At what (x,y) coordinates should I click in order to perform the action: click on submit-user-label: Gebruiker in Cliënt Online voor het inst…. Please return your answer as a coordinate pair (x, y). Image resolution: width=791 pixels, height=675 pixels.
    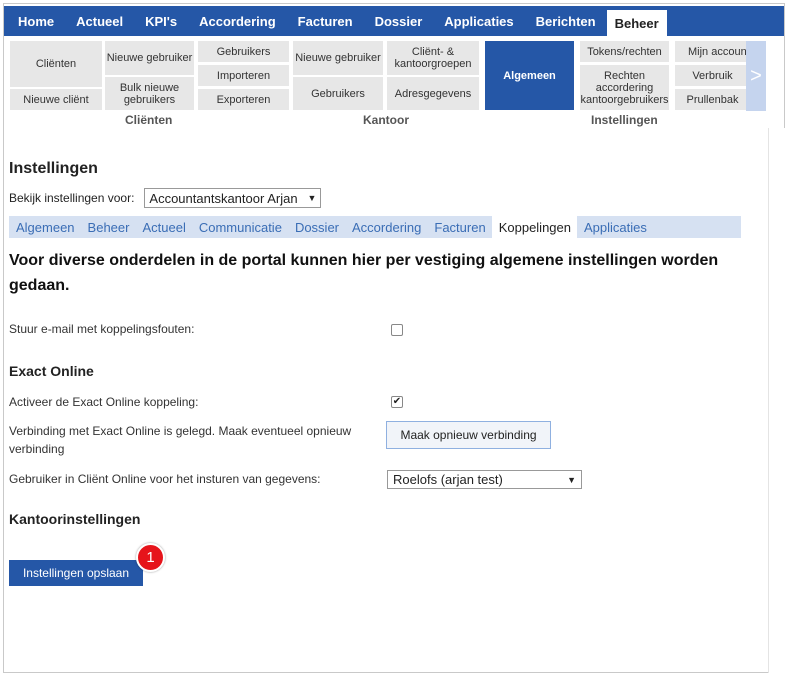
    Looking at the image, I should click on (165, 479).